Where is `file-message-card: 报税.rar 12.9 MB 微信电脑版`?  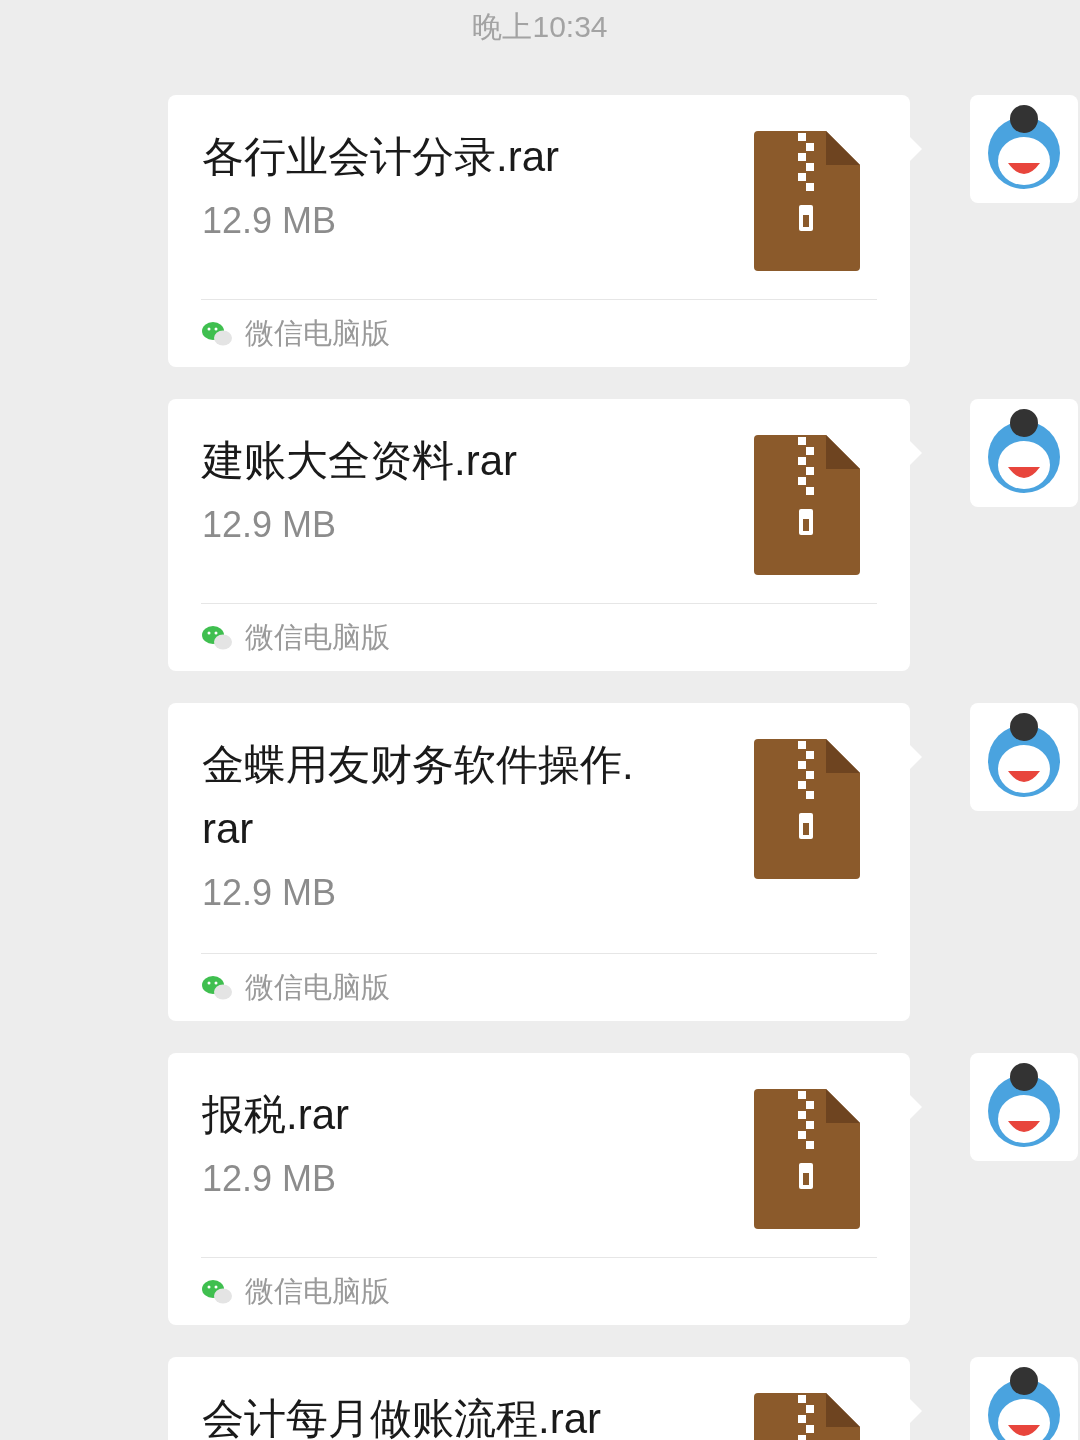
file-message-card: 报税.rar 12.9 MB 微信电脑版 is located at coordinates (539, 1189).